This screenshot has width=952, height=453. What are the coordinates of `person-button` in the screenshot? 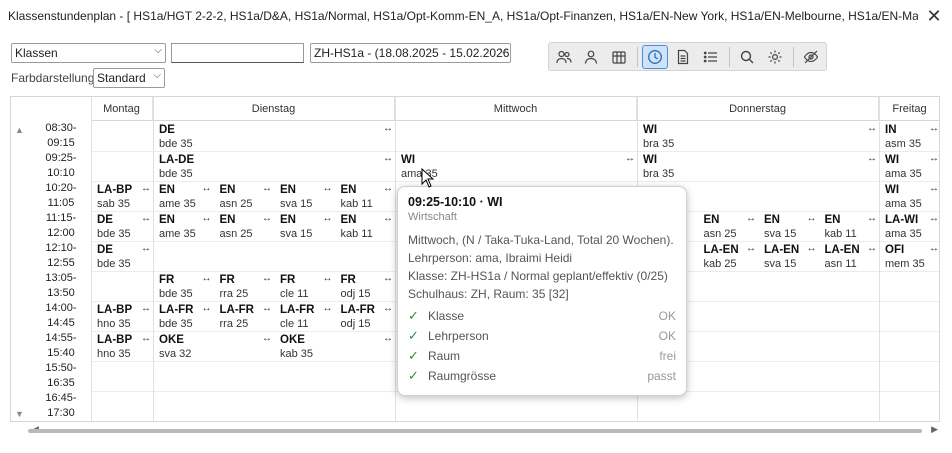 It's located at (591, 57).